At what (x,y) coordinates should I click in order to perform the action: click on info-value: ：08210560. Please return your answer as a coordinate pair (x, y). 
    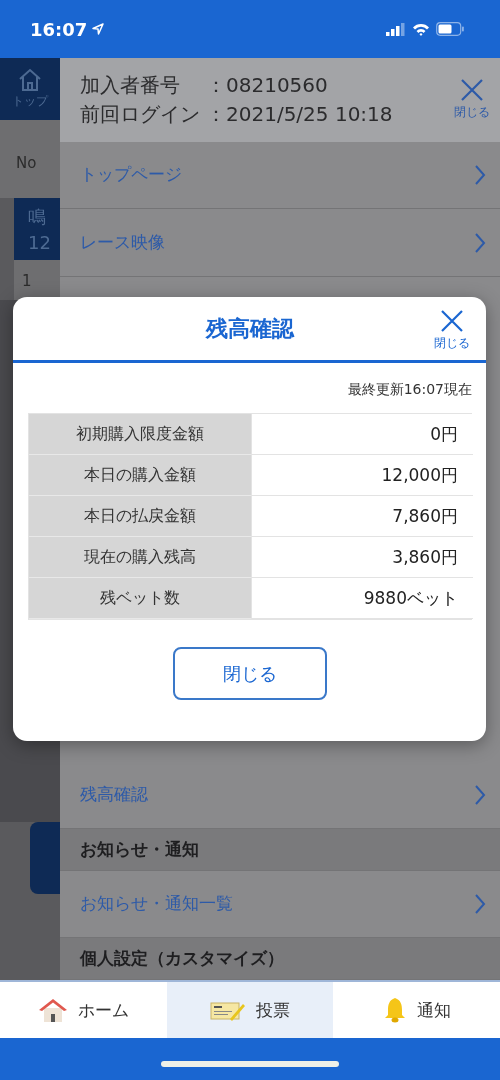
    Looking at the image, I should click on (267, 85).